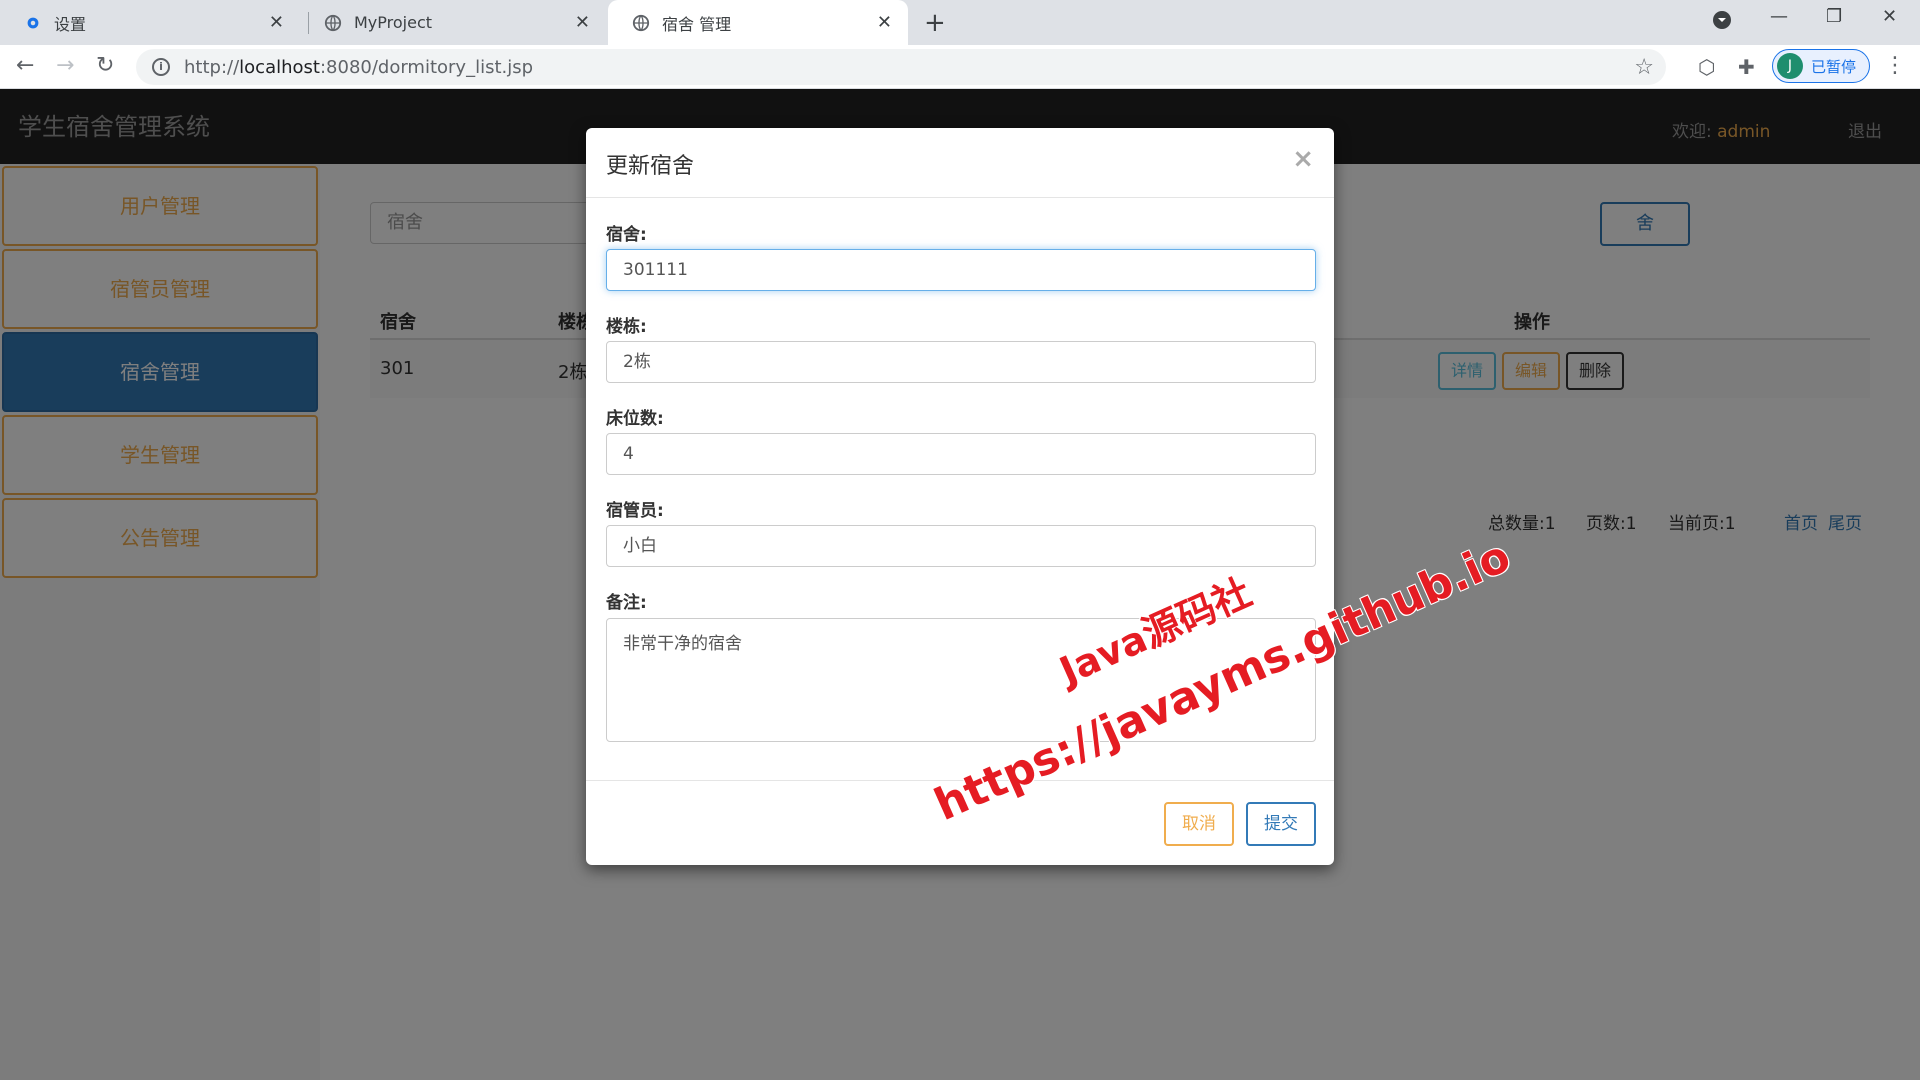 The width and height of the screenshot is (1920, 1080). What do you see at coordinates (279, 67) in the screenshot?
I see `url-host: localhost` at bounding box center [279, 67].